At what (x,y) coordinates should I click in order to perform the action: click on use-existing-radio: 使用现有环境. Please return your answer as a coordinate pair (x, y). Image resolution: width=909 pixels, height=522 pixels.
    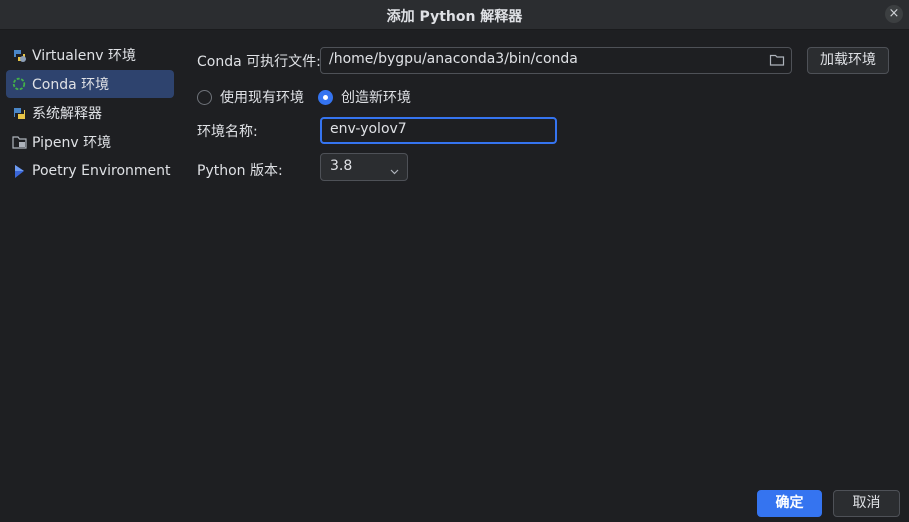
    Looking at the image, I should click on (250, 97).